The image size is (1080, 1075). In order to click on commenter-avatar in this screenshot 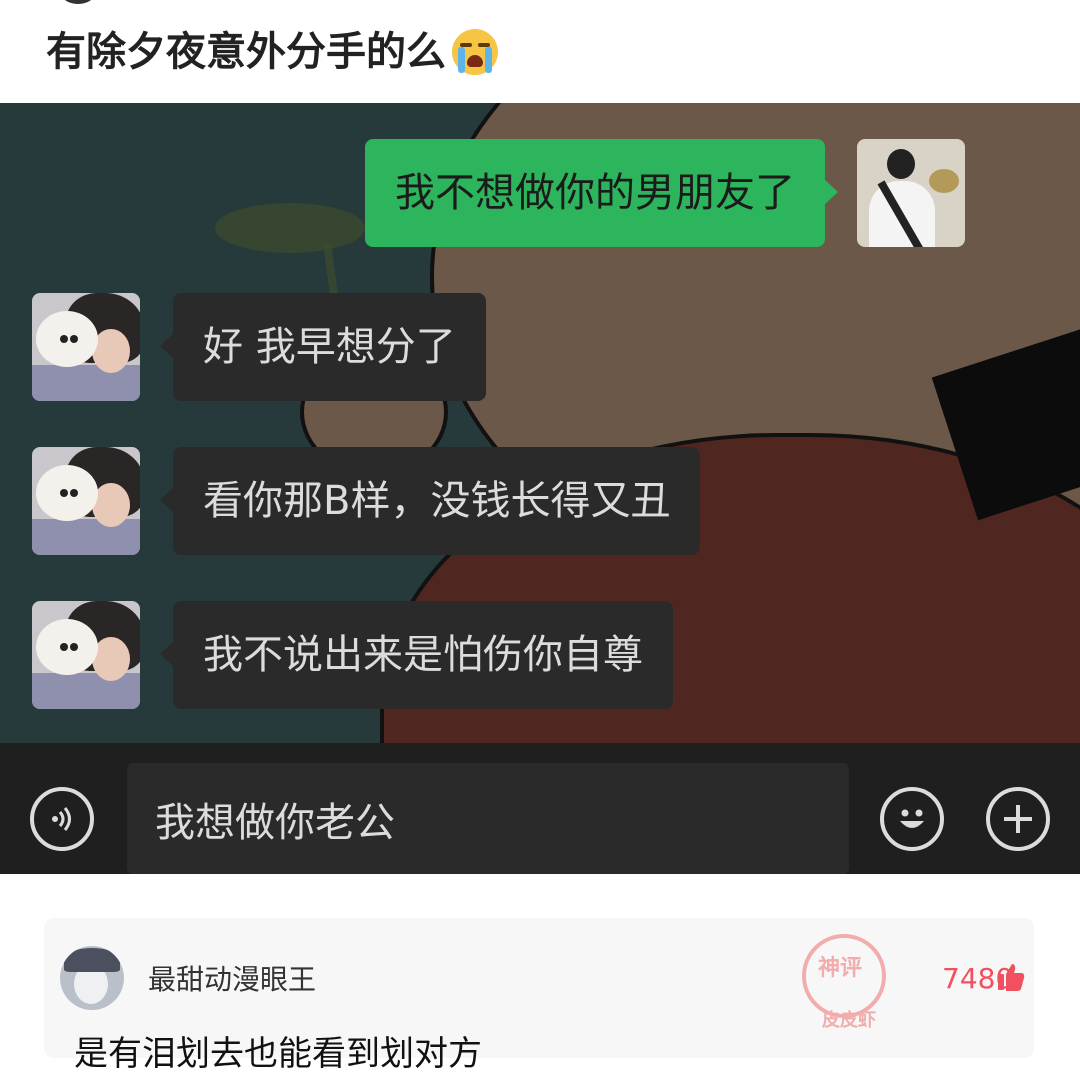, I will do `click(92, 978)`.